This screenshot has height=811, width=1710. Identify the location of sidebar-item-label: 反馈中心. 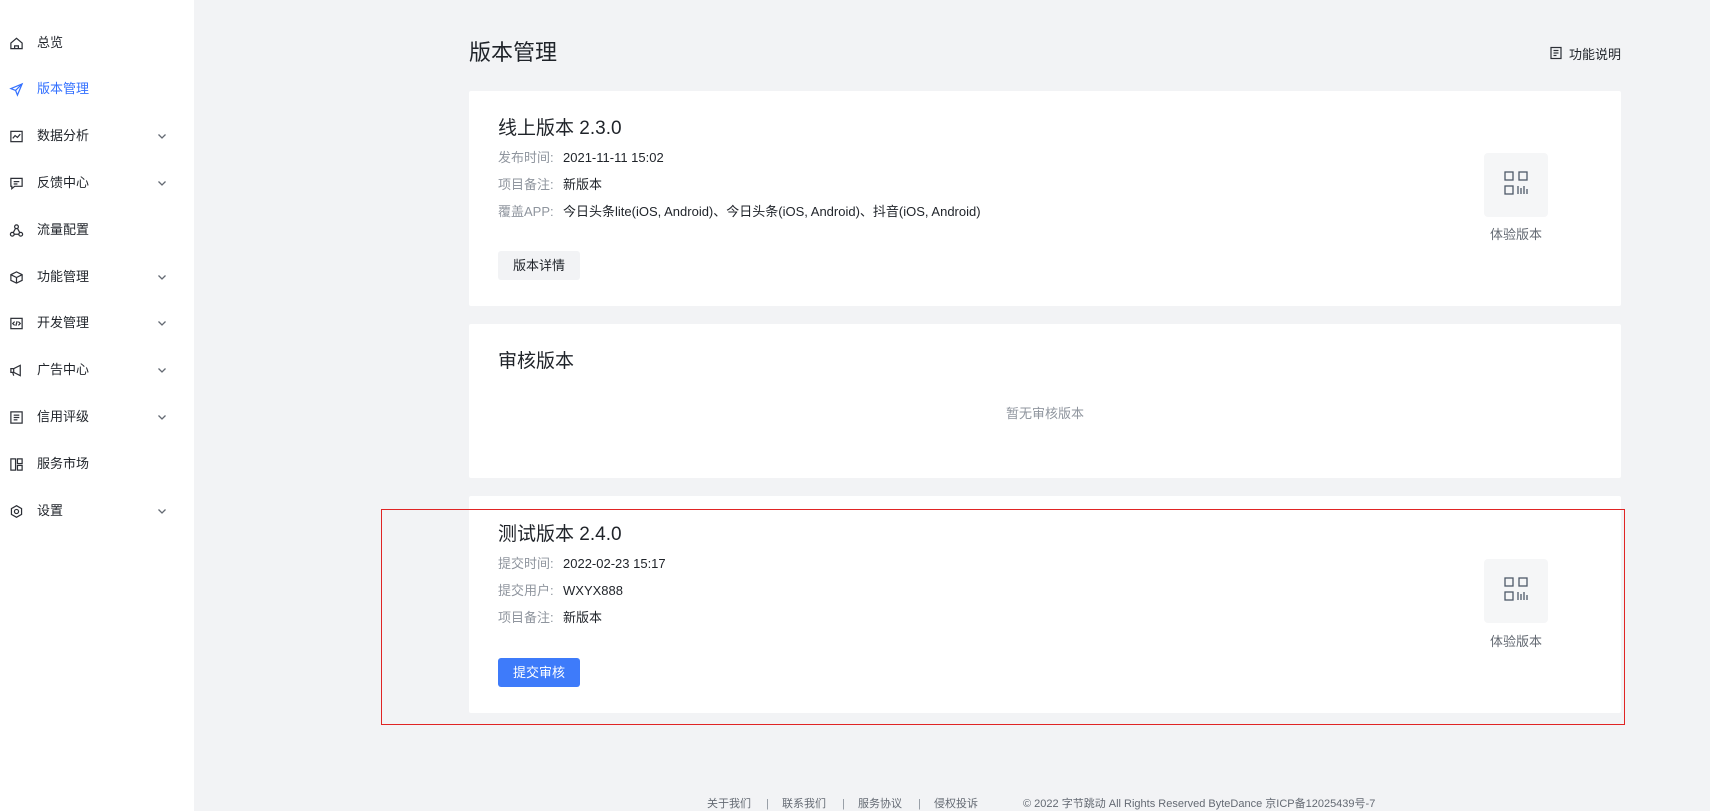
(63, 182).